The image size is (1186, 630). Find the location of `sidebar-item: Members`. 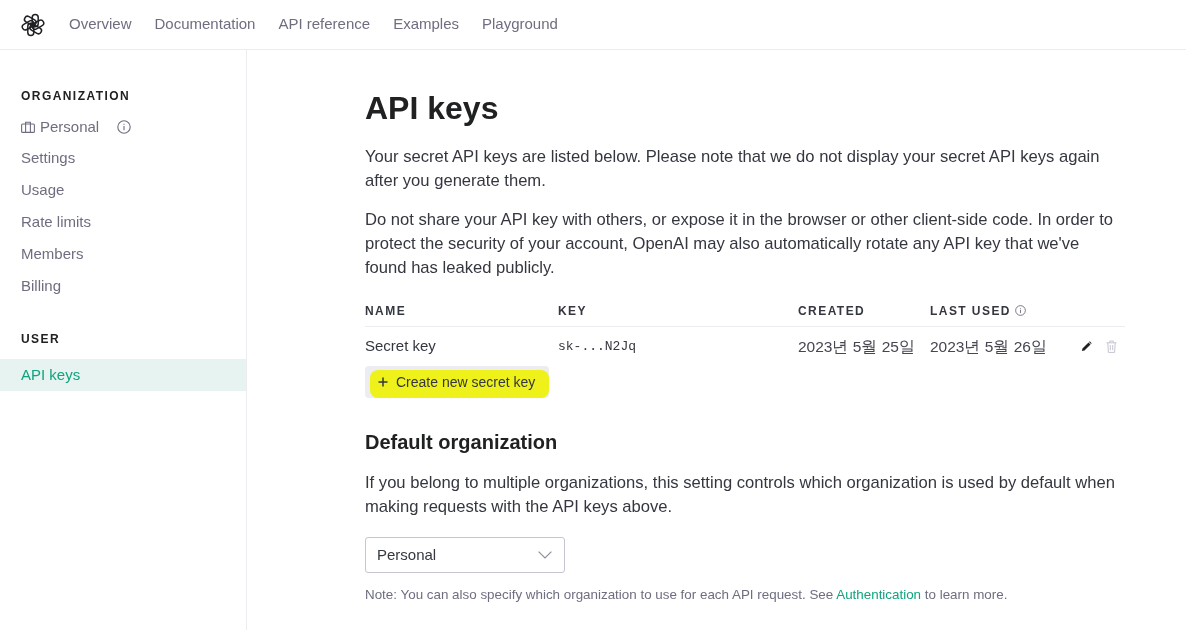

sidebar-item: Members is located at coordinates (123, 254).